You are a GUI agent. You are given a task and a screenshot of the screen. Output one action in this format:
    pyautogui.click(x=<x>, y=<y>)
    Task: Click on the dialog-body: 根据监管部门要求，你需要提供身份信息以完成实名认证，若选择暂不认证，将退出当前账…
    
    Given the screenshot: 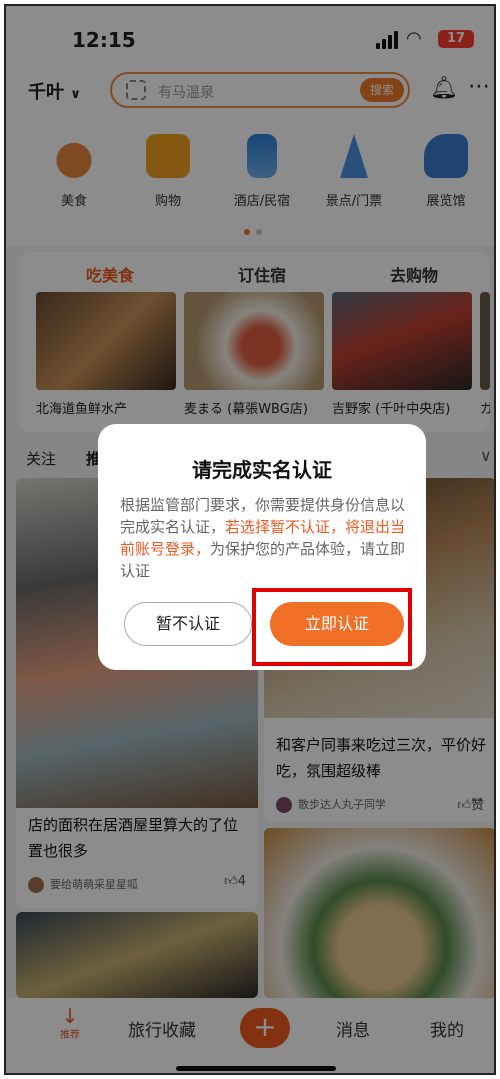 What is the action you would take?
    pyautogui.click(x=265, y=538)
    